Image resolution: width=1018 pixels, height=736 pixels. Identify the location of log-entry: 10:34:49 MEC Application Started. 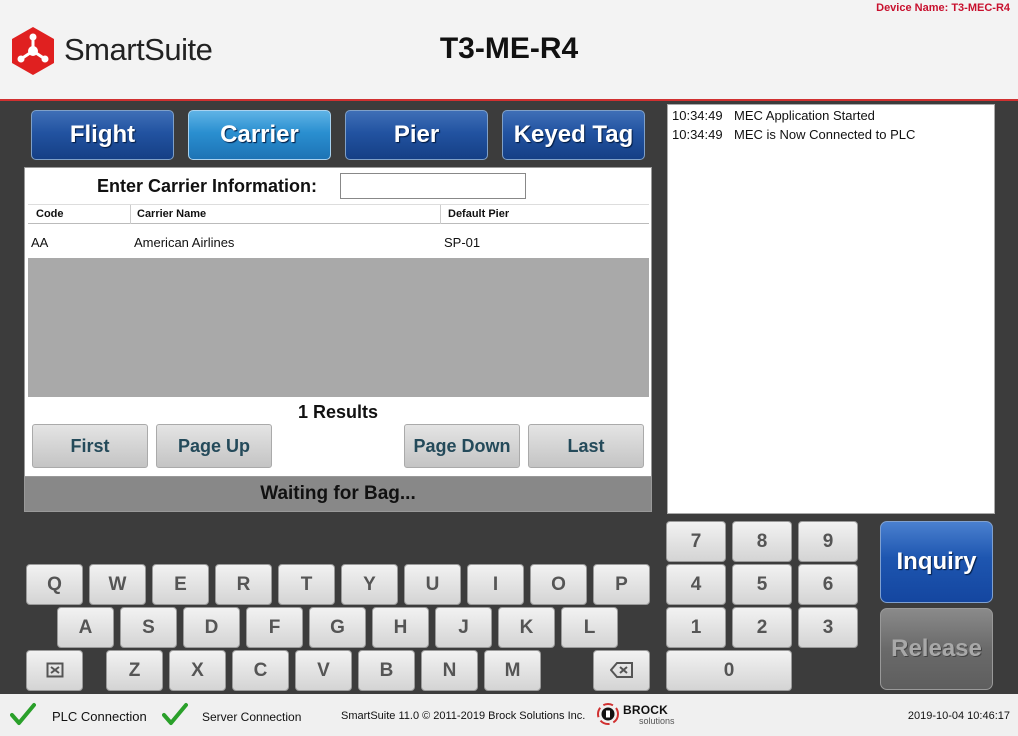
(831, 117).